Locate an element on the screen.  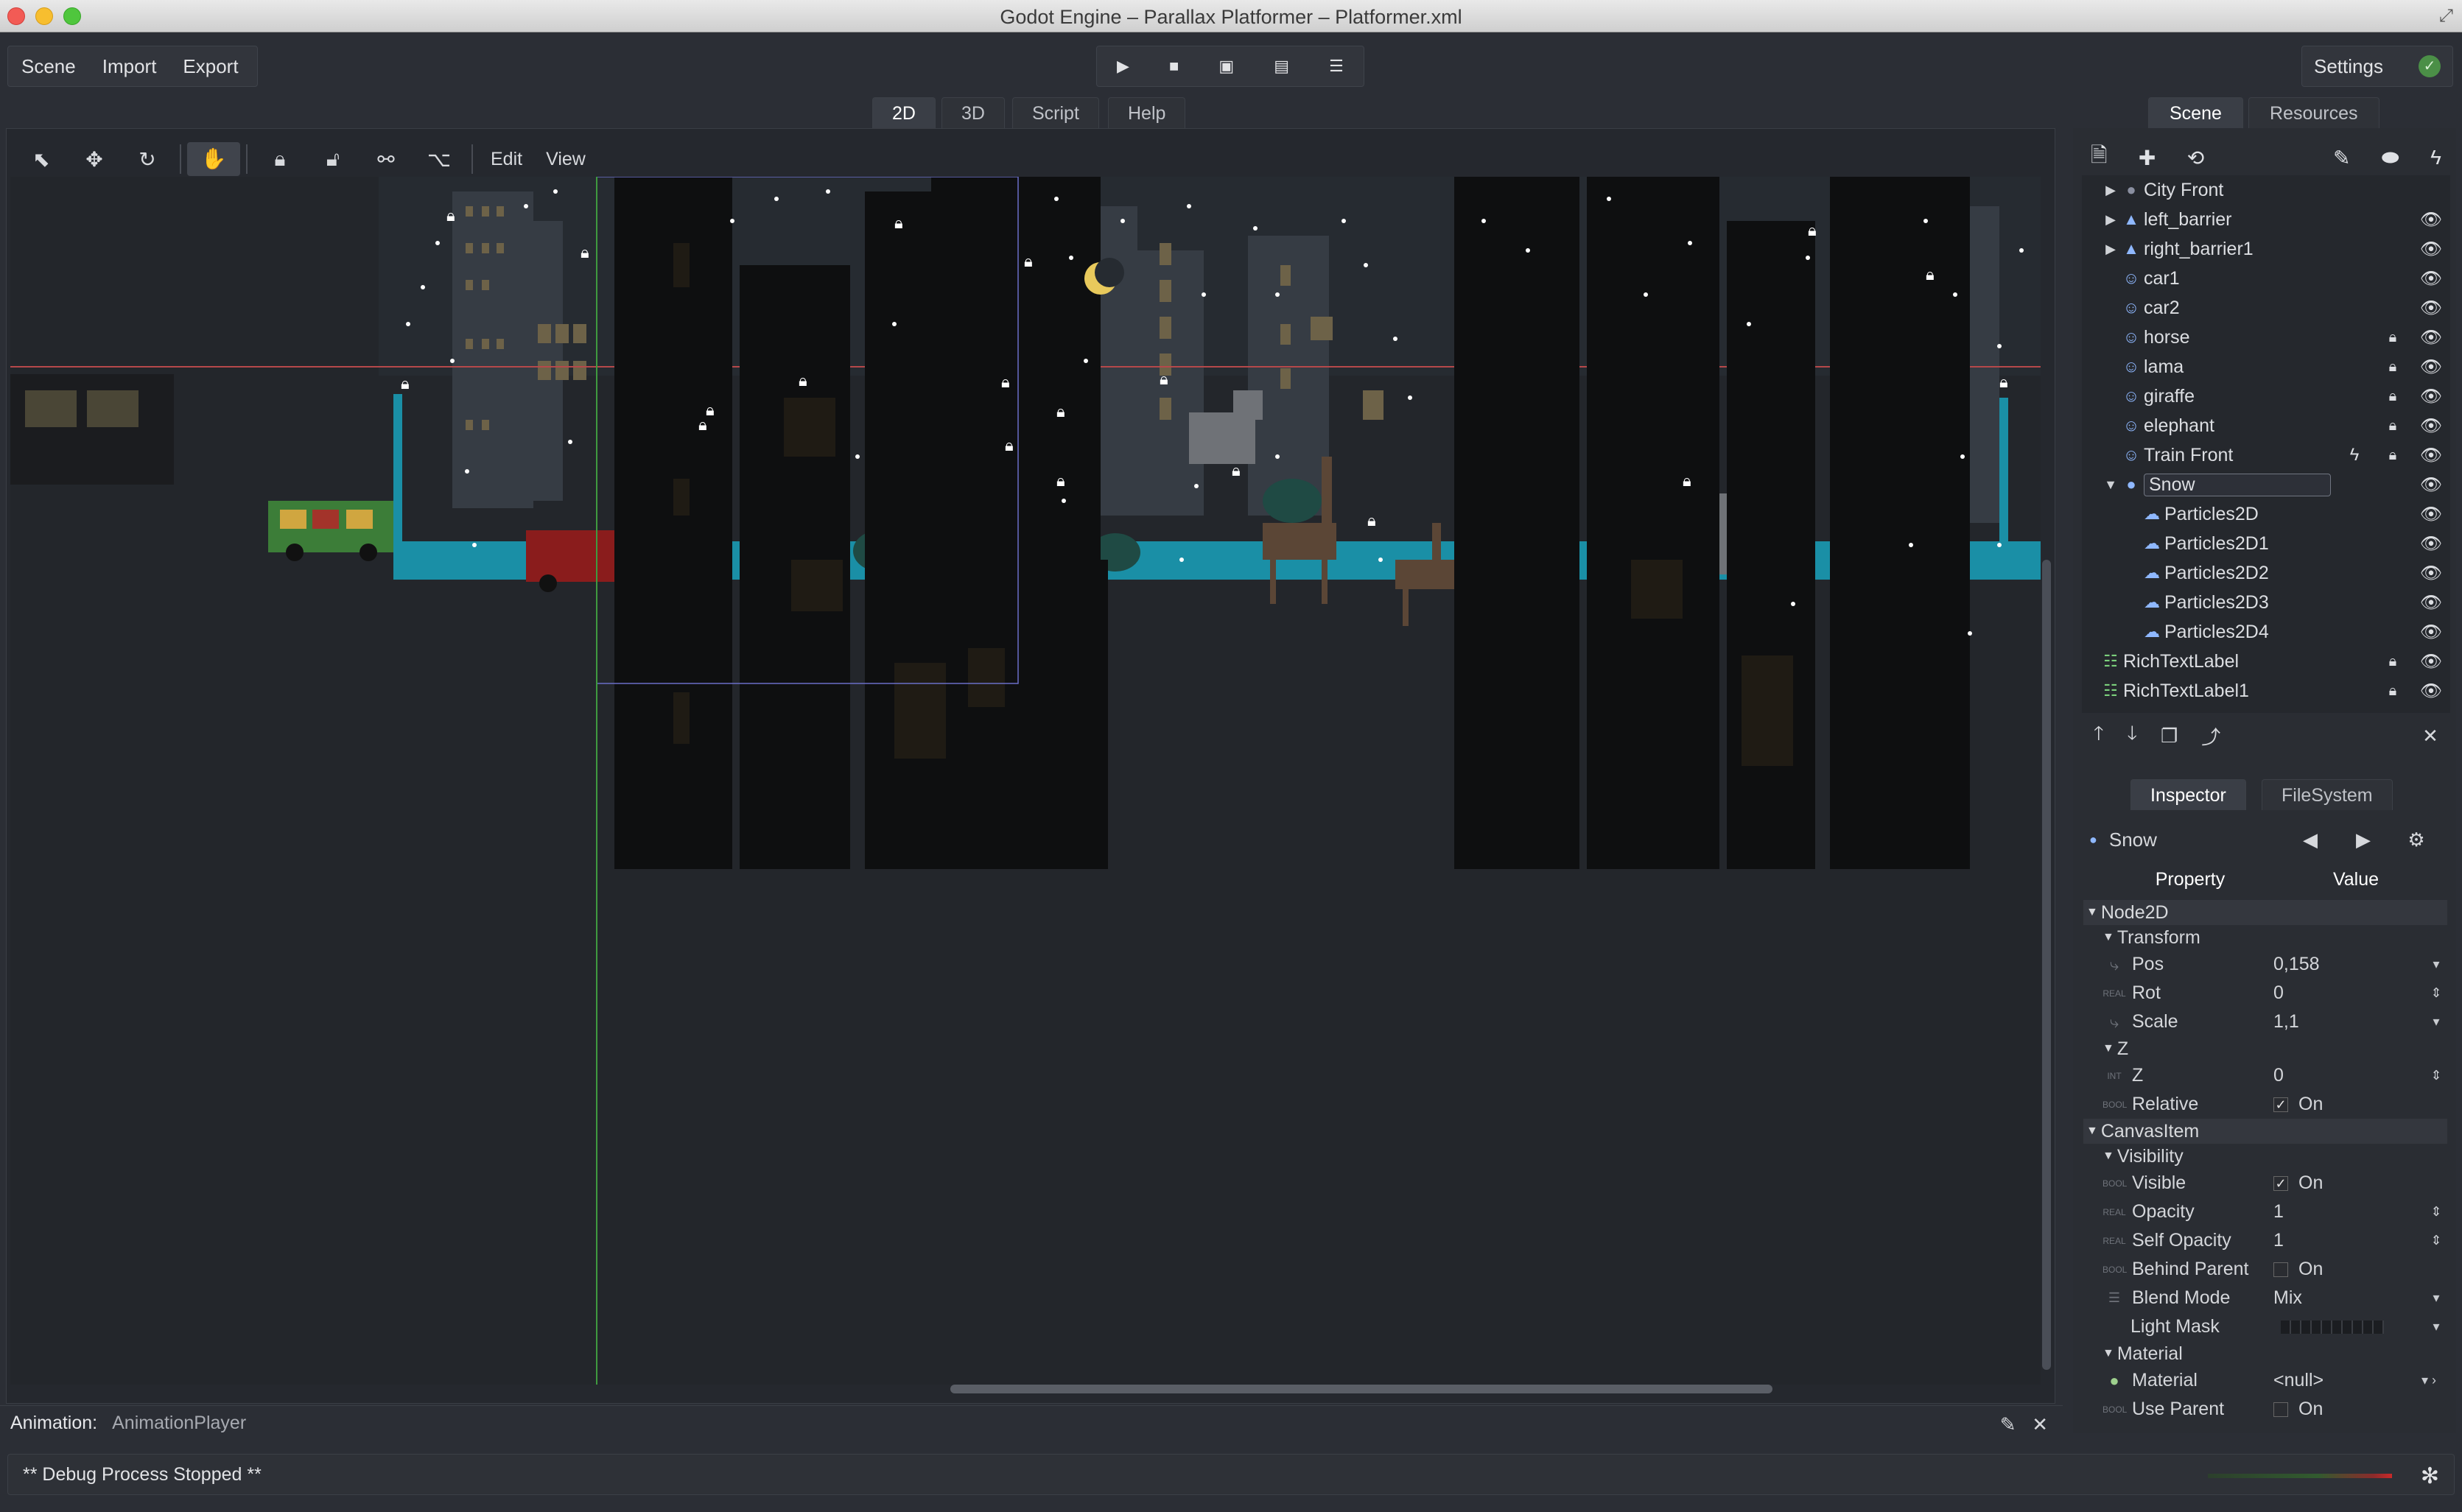
edit-groups-icon: ✎ is located at coordinates (2342, 158).